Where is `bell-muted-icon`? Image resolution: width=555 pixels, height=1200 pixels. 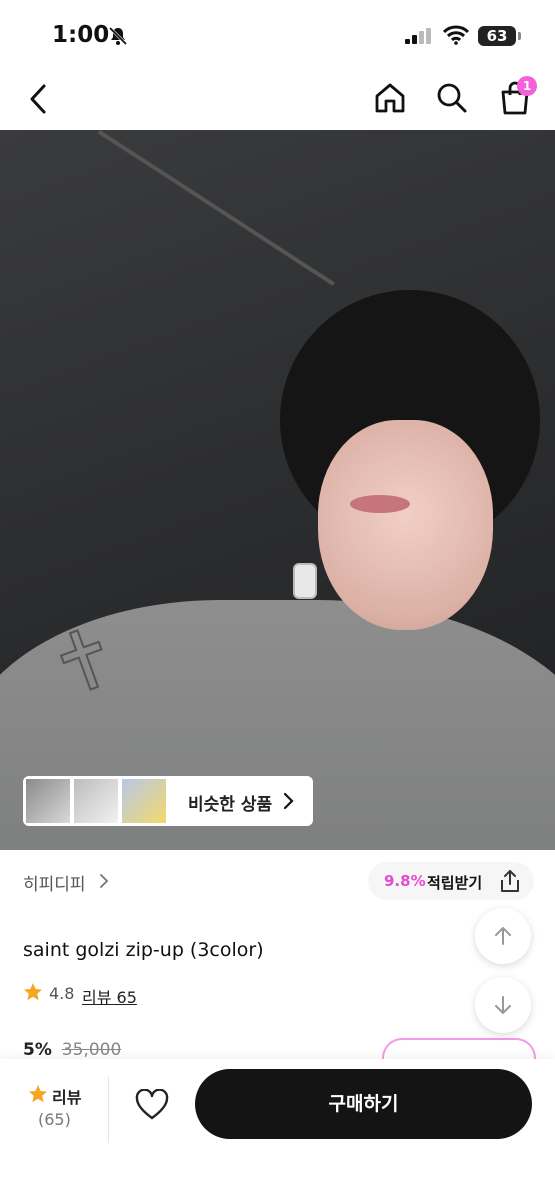 bell-muted-icon is located at coordinates (118, 38).